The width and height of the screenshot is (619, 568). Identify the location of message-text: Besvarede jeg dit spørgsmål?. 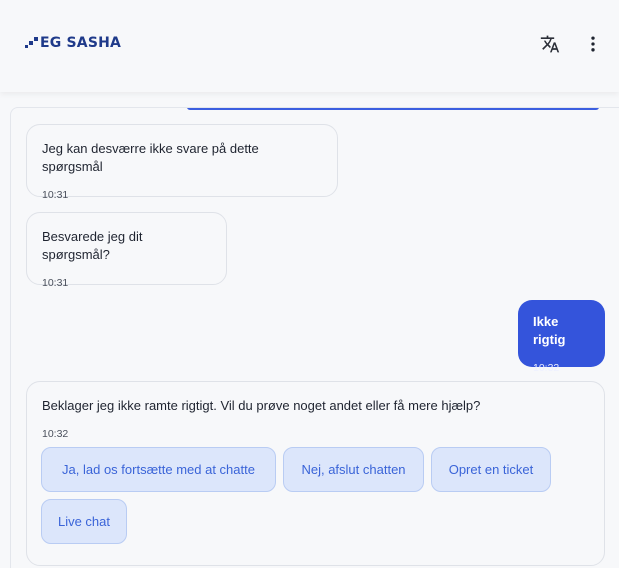
(92, 245).